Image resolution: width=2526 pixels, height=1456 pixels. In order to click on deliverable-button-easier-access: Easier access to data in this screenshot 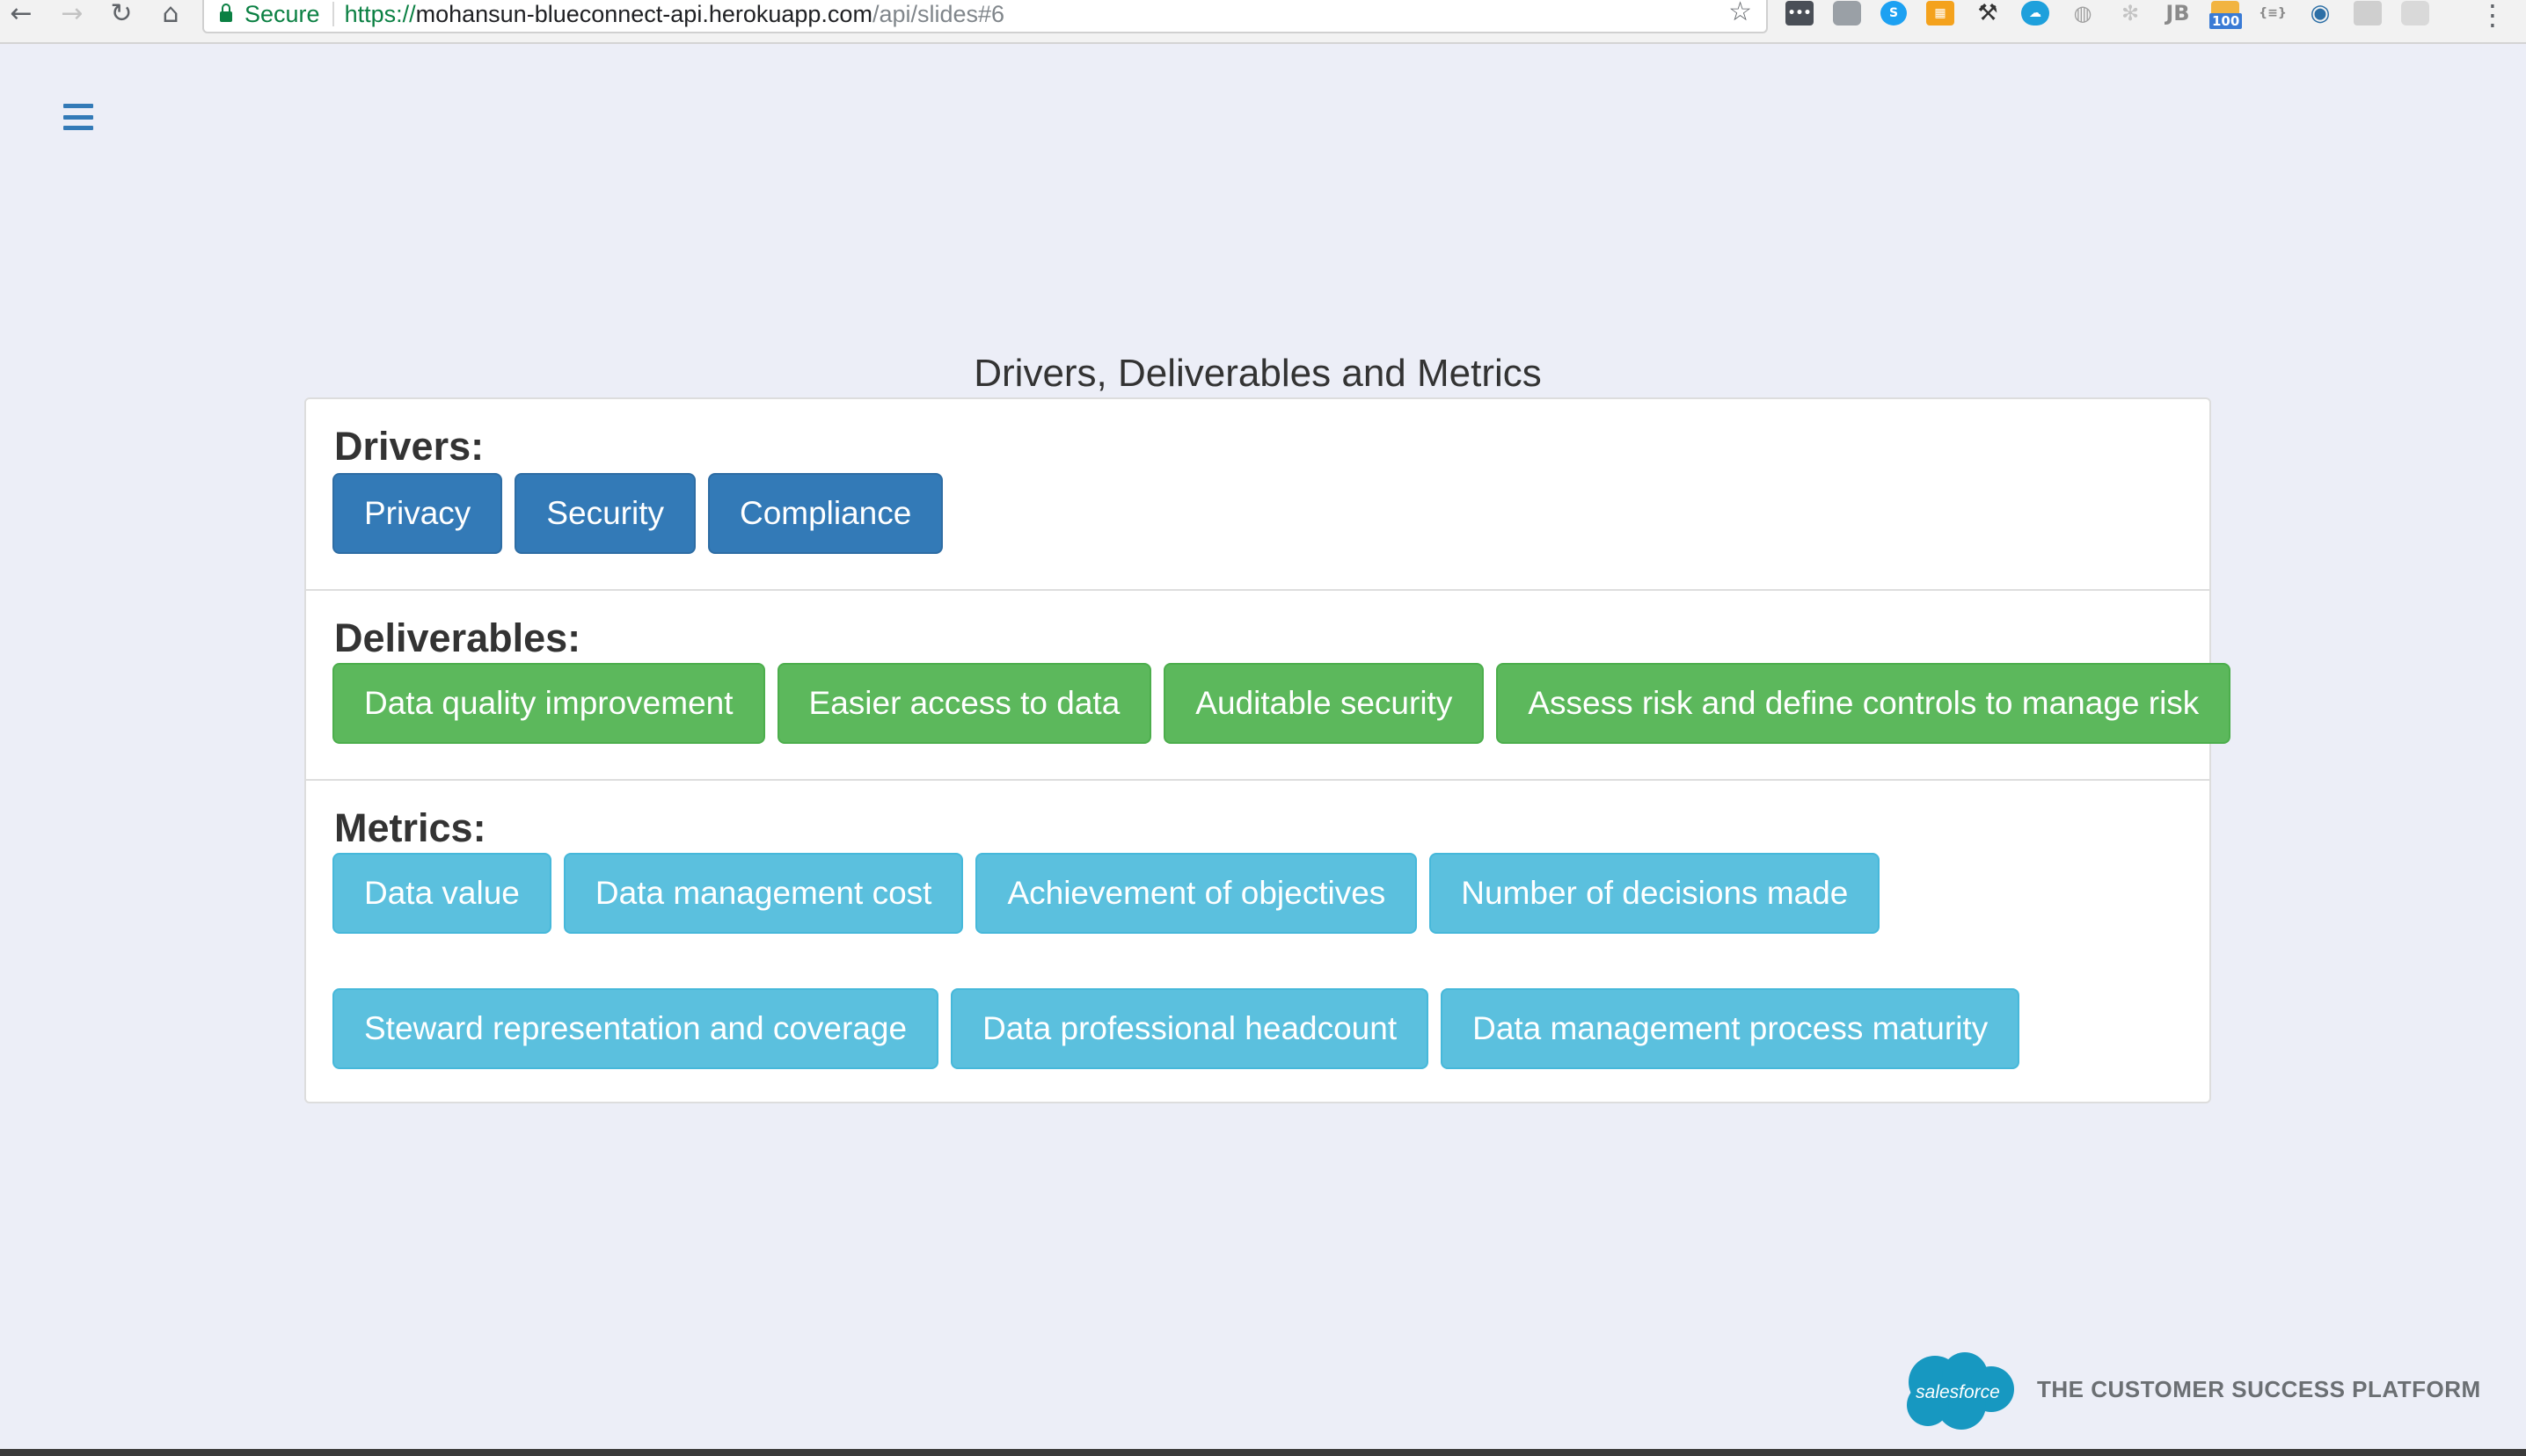, I will do `click(964, 703)`.